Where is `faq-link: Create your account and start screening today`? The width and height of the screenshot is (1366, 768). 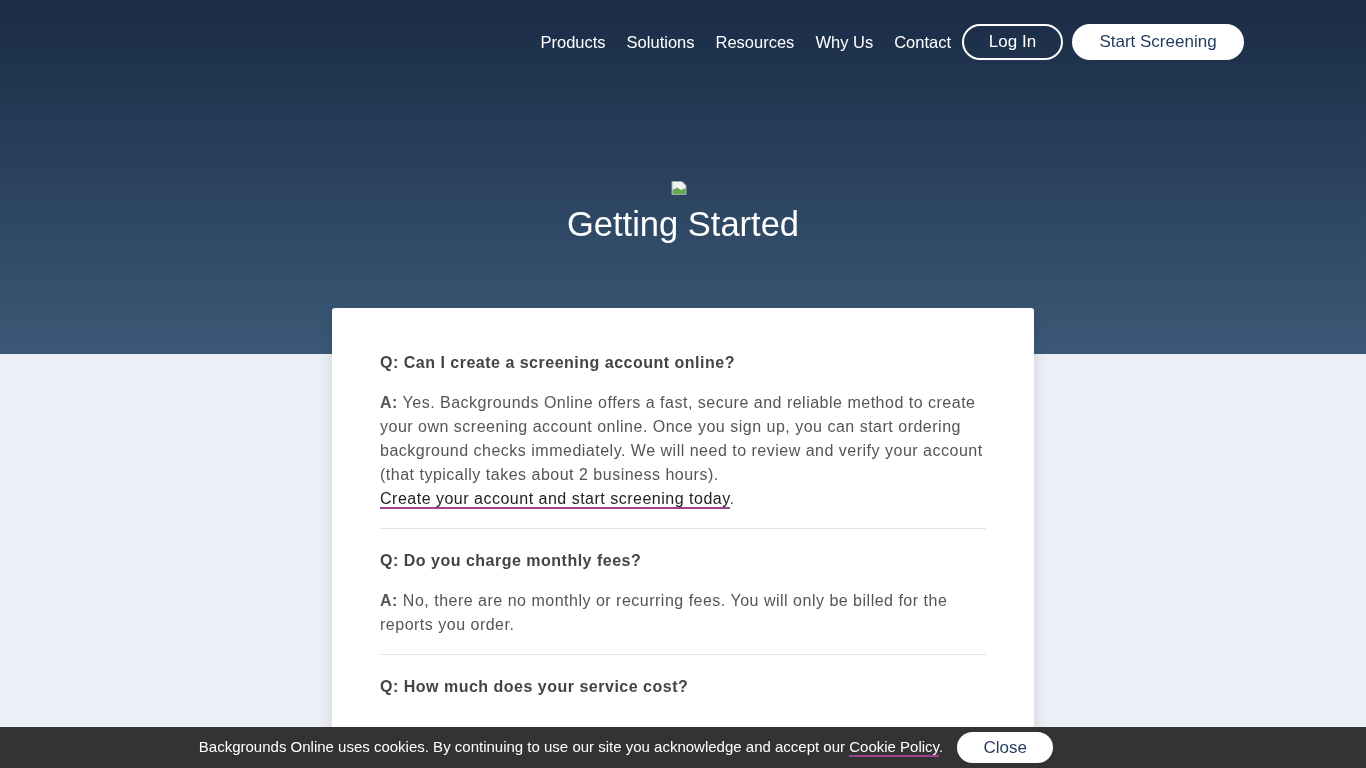 faq-link: Create your account and start screening today is located at coordinates (555, 499).